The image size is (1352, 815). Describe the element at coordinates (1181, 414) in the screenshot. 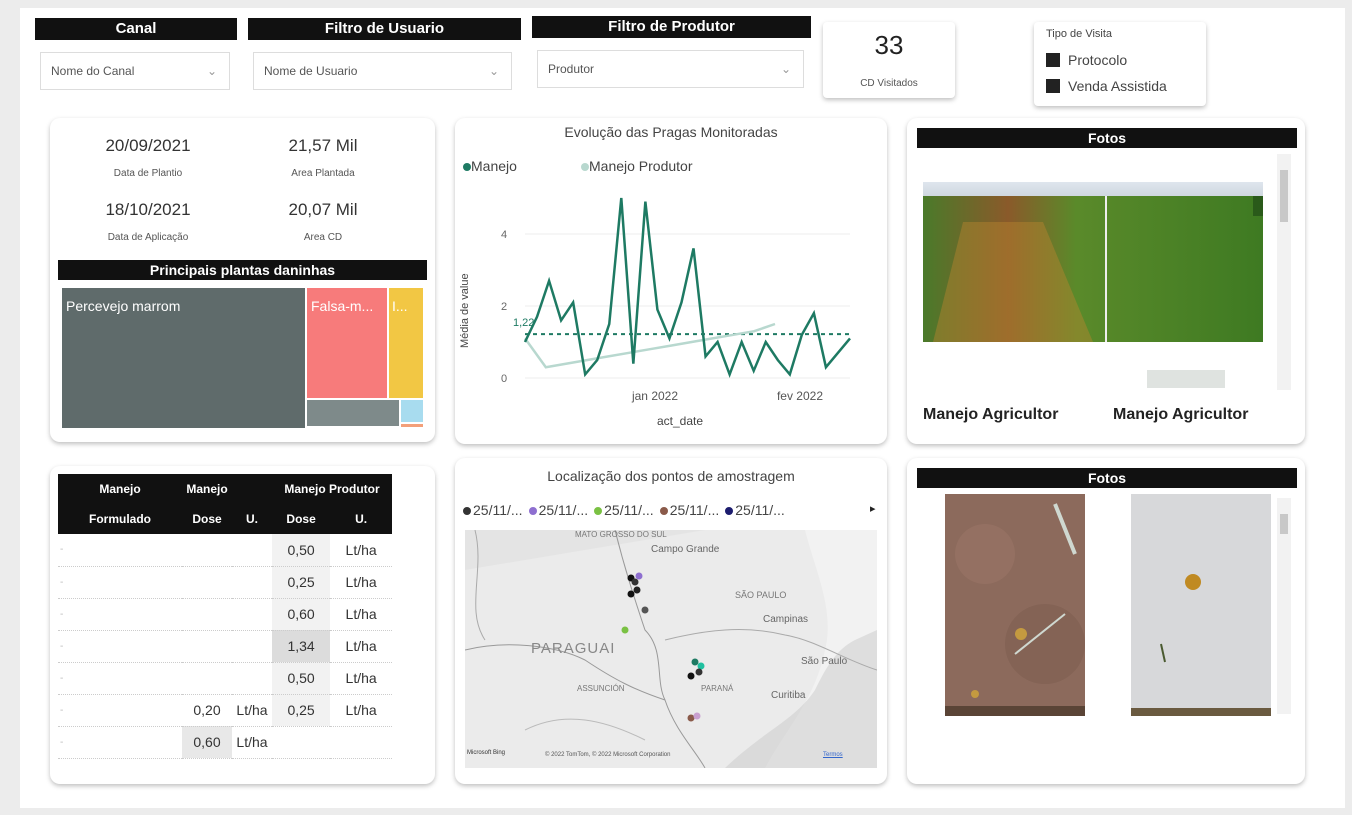

I see `photo-caption-2: Manejo Agricultor` at that location.